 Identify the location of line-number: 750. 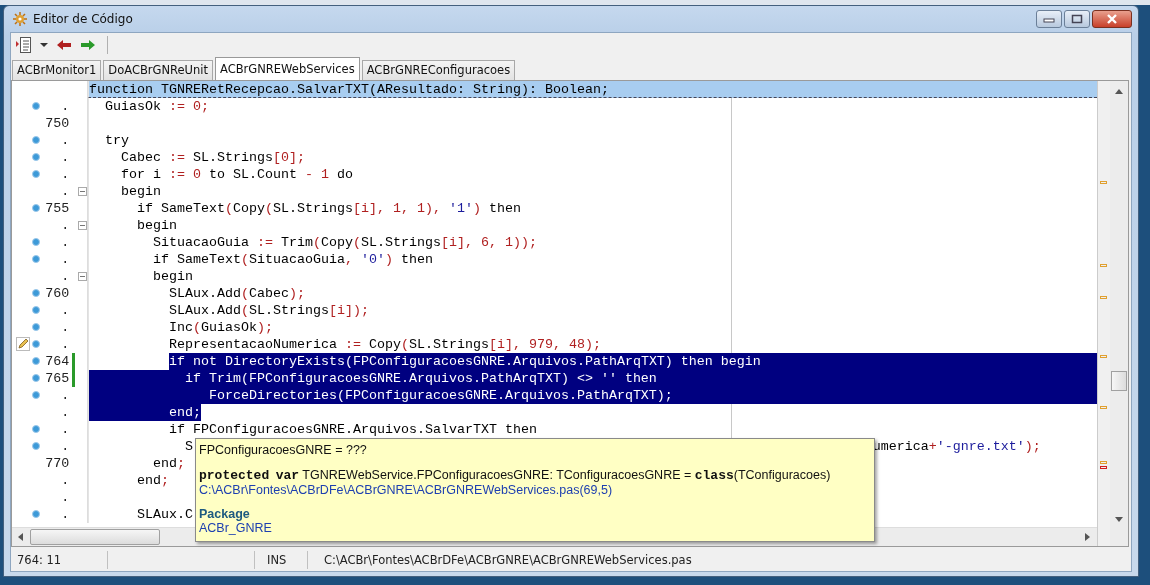
(57, 123).